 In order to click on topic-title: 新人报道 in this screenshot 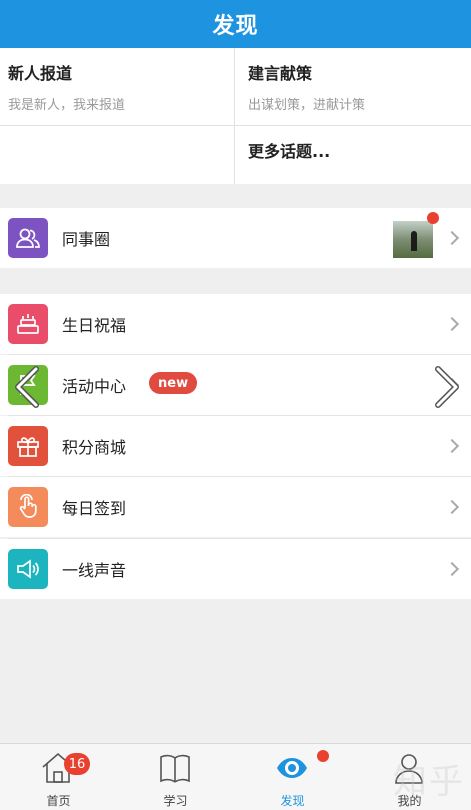, I will do `click(40, 73)`.